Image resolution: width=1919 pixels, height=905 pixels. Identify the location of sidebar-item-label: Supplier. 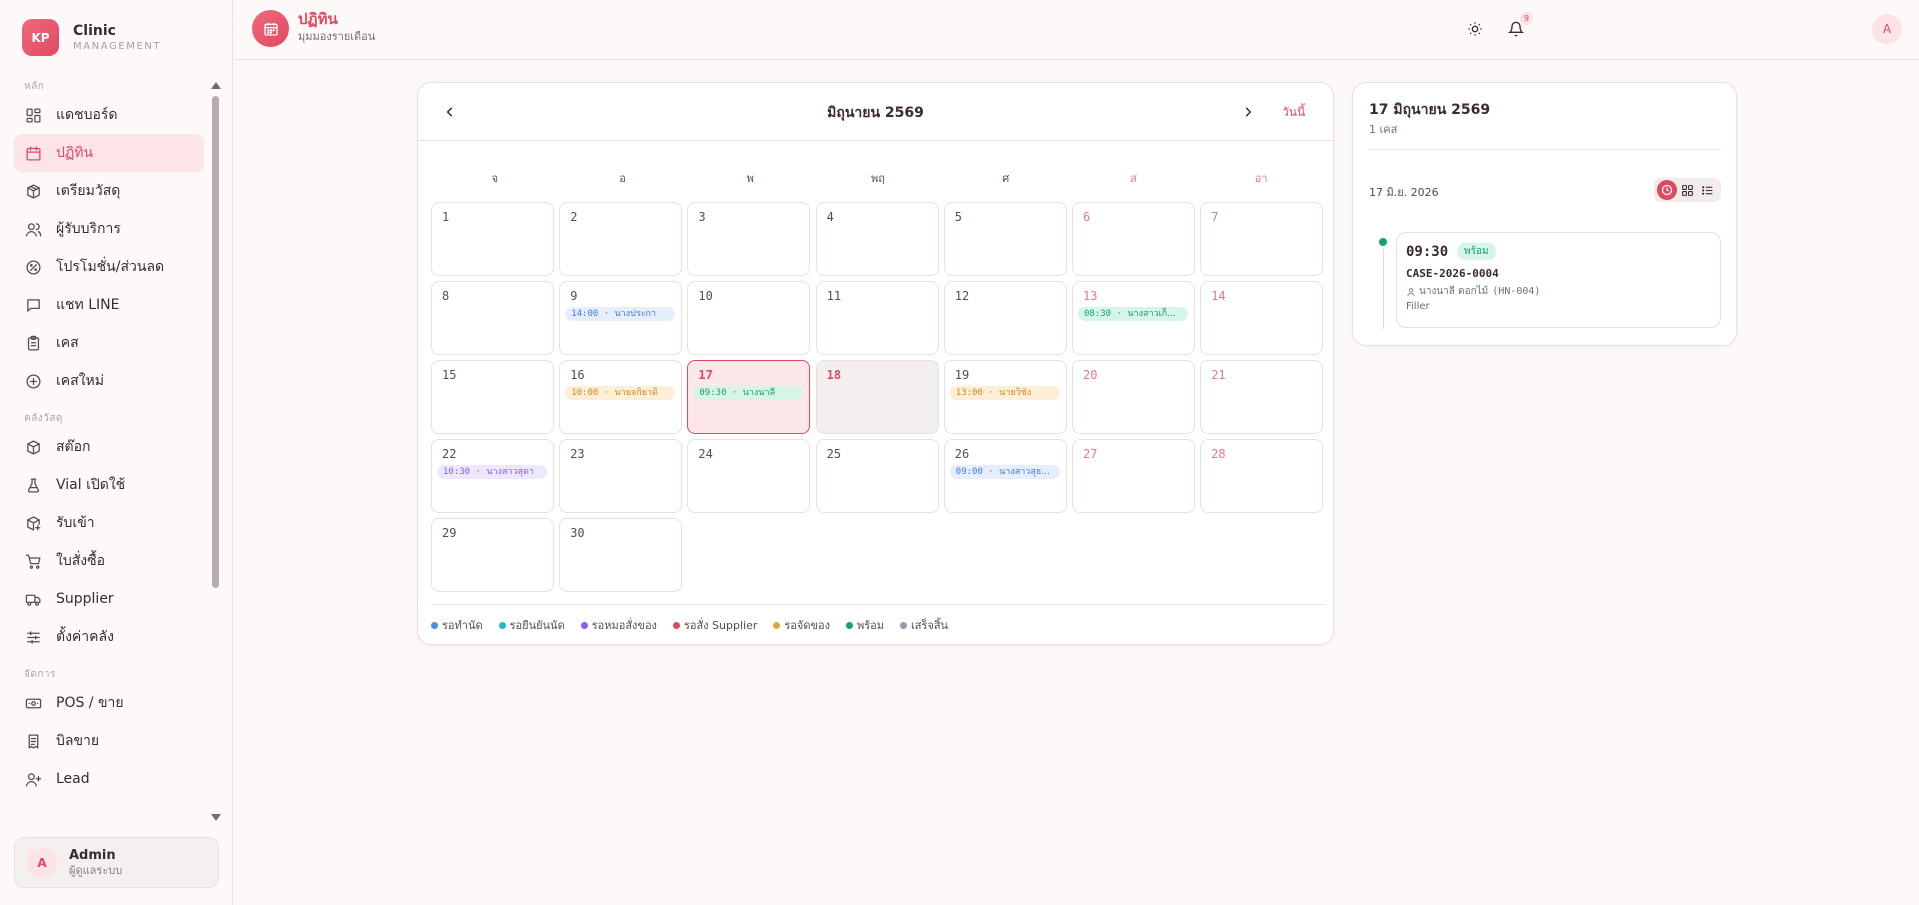
(85, 599).